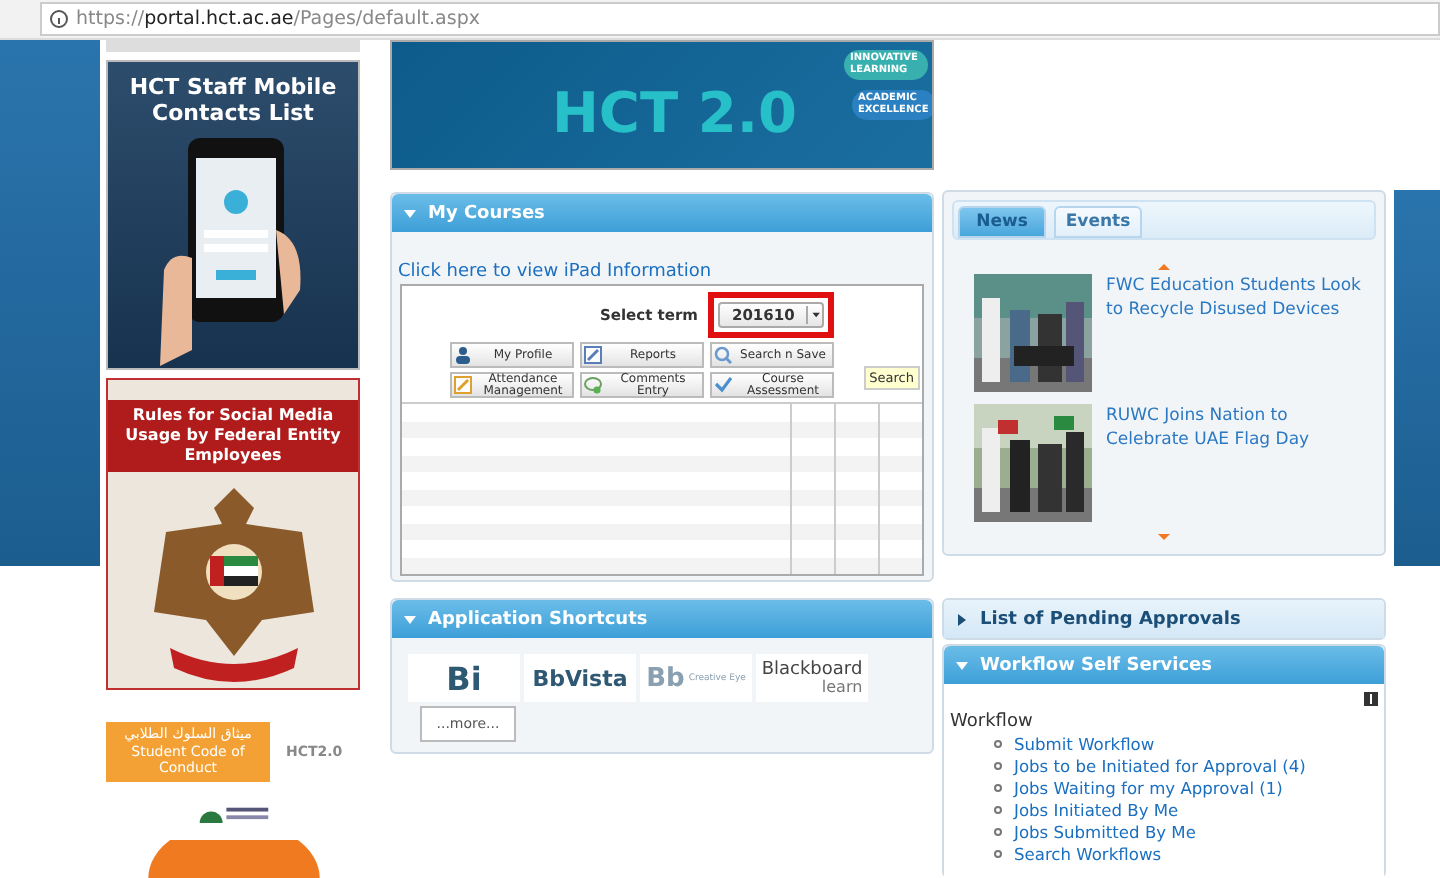 This screenshot has width=1440, height=878. What do you see at coordinates (723, 385) in the screenshot?
I see `check-icon` at bounding box center [723, 385].